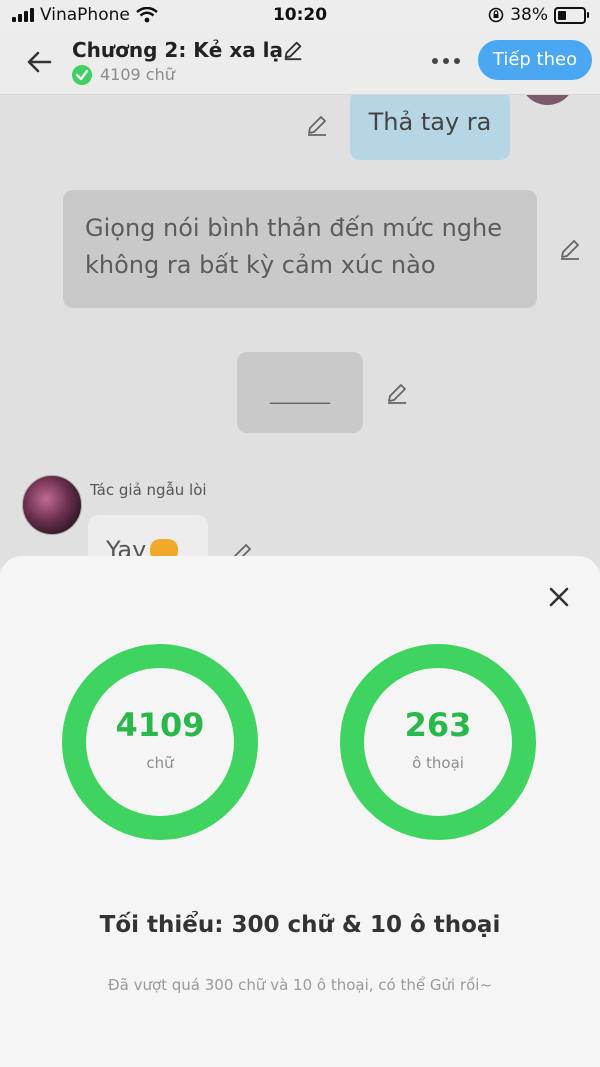  I want to click on back-arrow-icon, so click(40, 62).